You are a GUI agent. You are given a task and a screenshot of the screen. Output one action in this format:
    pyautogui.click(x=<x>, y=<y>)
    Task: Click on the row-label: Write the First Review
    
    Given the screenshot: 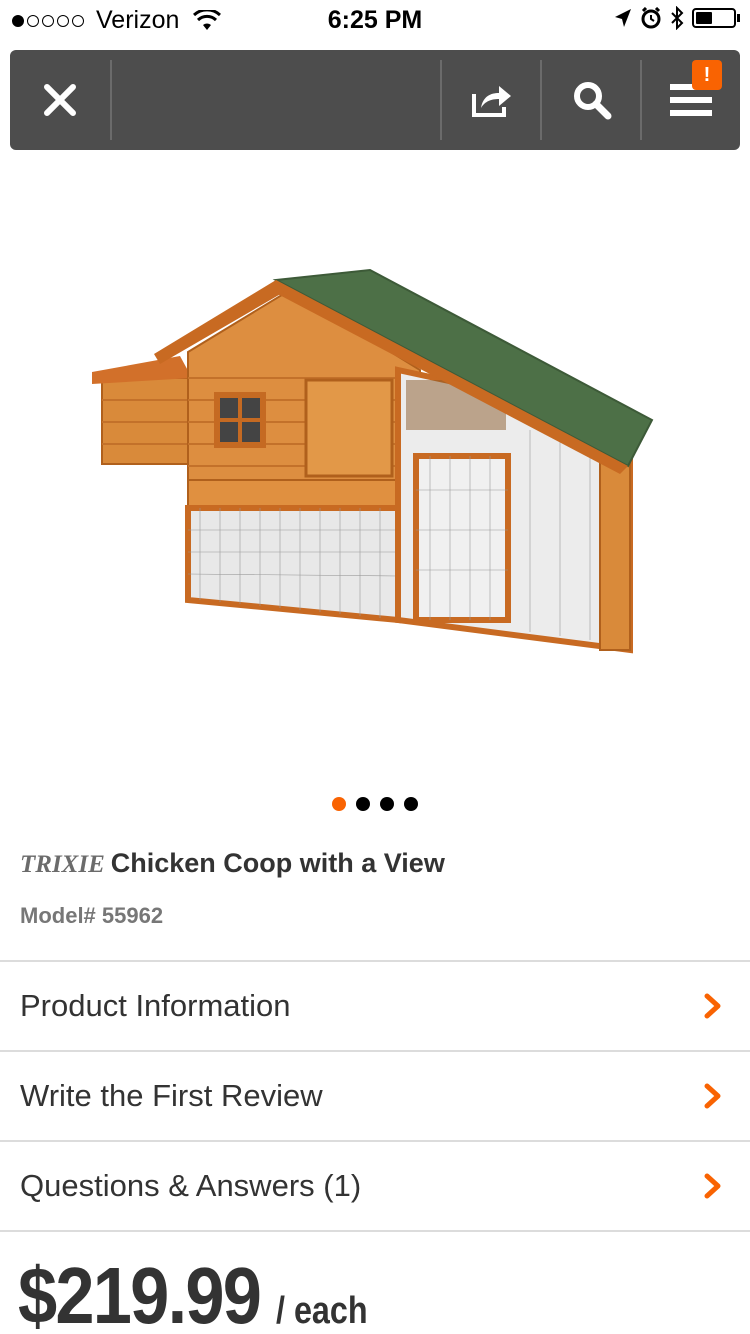 What is the action you would take?
    pyautogui.click(x=171, y=1095)
    